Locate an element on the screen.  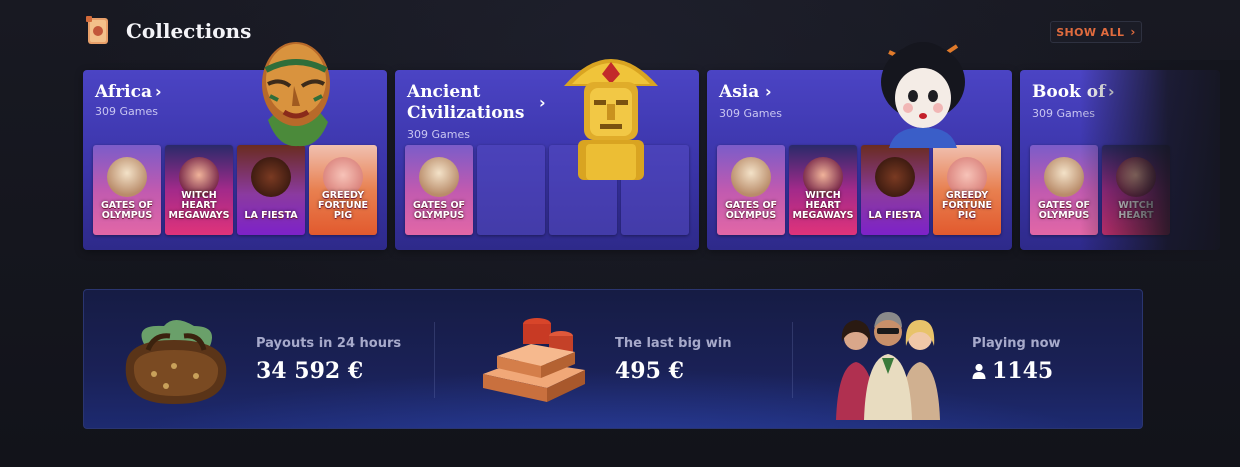
collection-title: Ancient Civilizations is located at coordinates (466, 102).